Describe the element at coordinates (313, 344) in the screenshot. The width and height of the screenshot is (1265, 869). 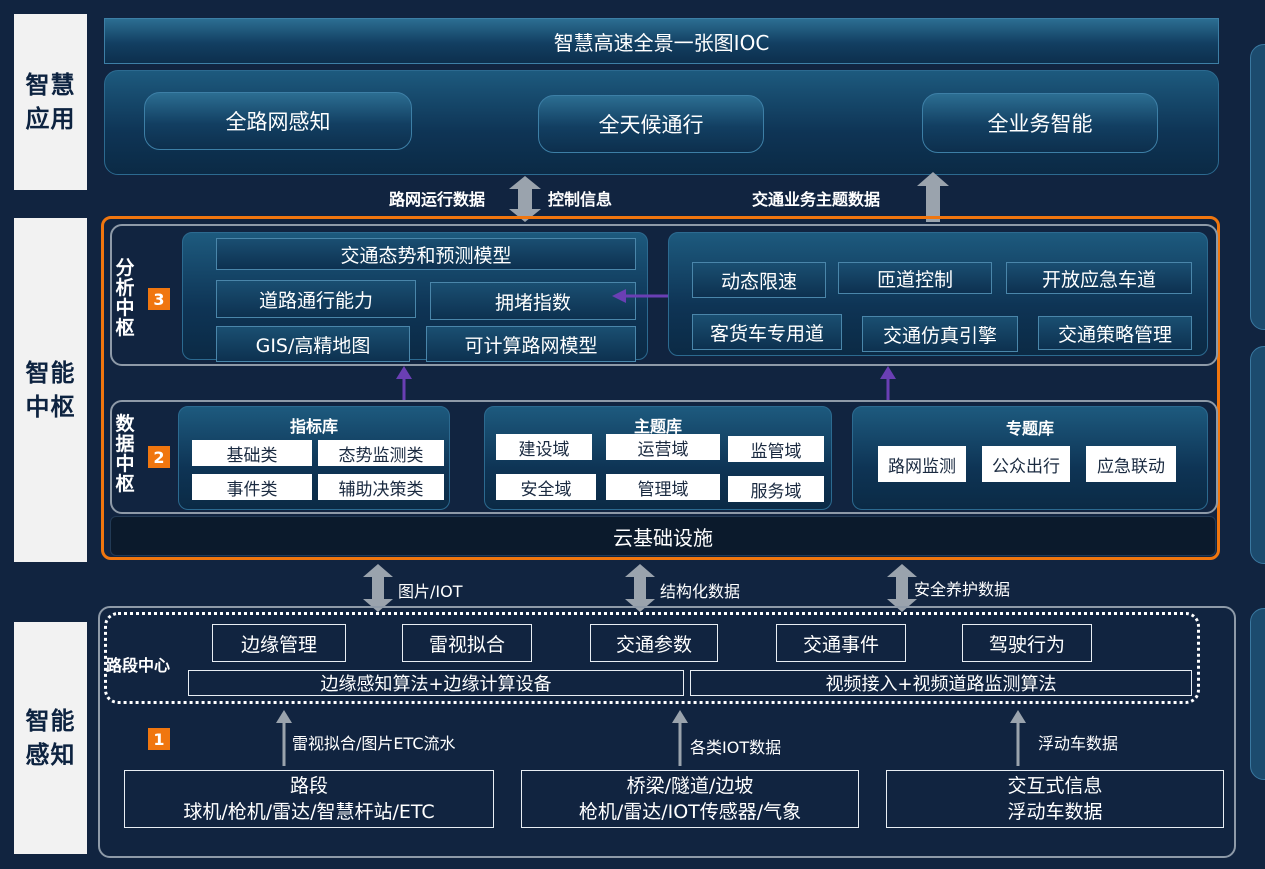
I see `model-gis-hd-map: GIS/高精地图` at that location.